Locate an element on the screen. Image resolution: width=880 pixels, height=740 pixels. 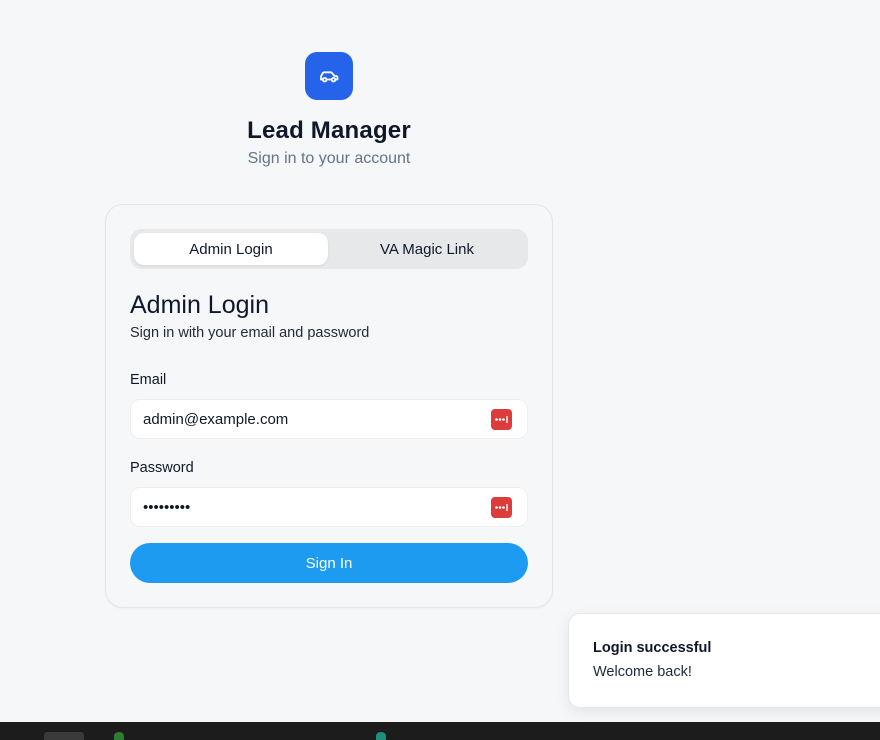
toast-title: Login successful is located at coordinates (652, 648).